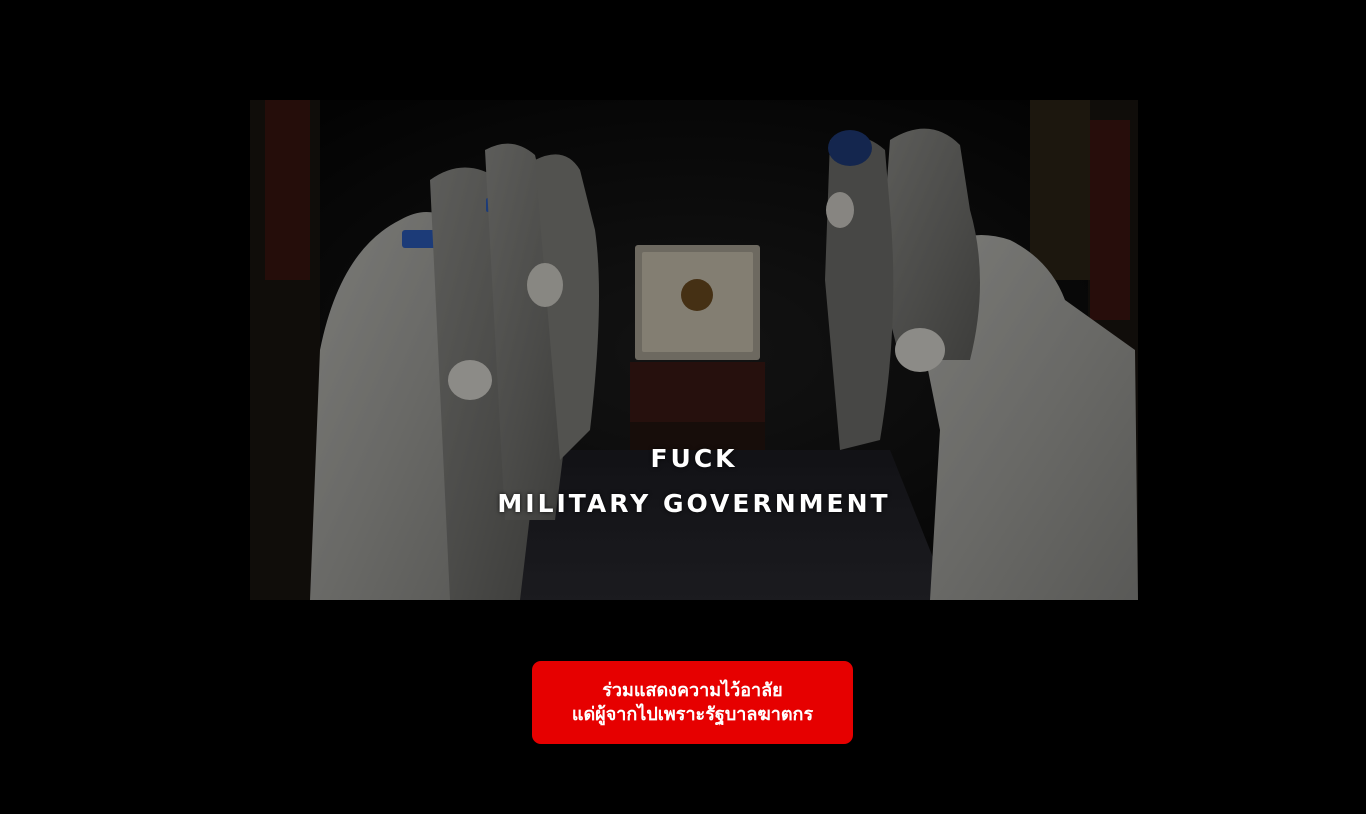  Describe the element at coordinates (692, 690) in the screenshot. I see `condolence-button-line-1: ร่วมแสดงความไว้อาลัย` at that location.